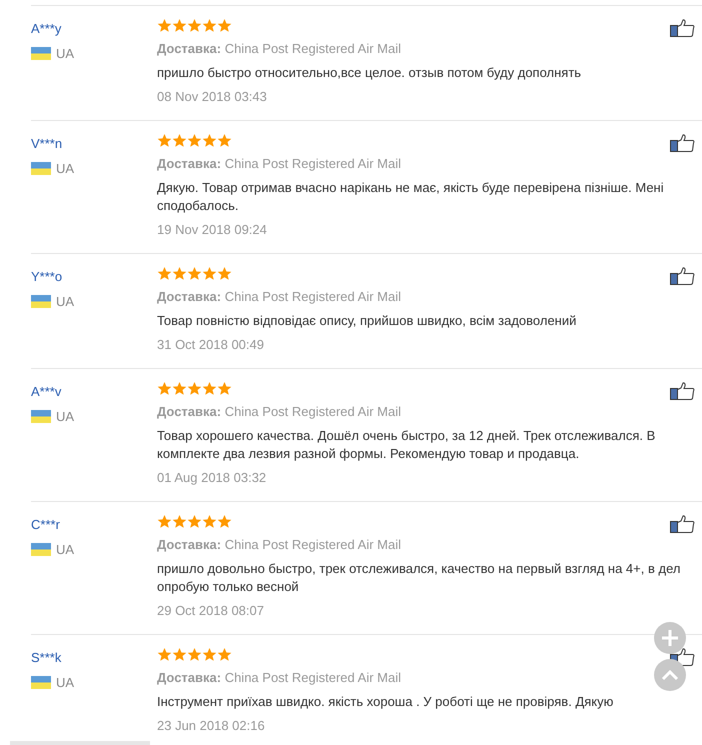 The image size is (702, 745). Describe the element at coordinates (212, 97) in the screenshot. I see `review-date: 08 Nov 2018 03:43` at that location.